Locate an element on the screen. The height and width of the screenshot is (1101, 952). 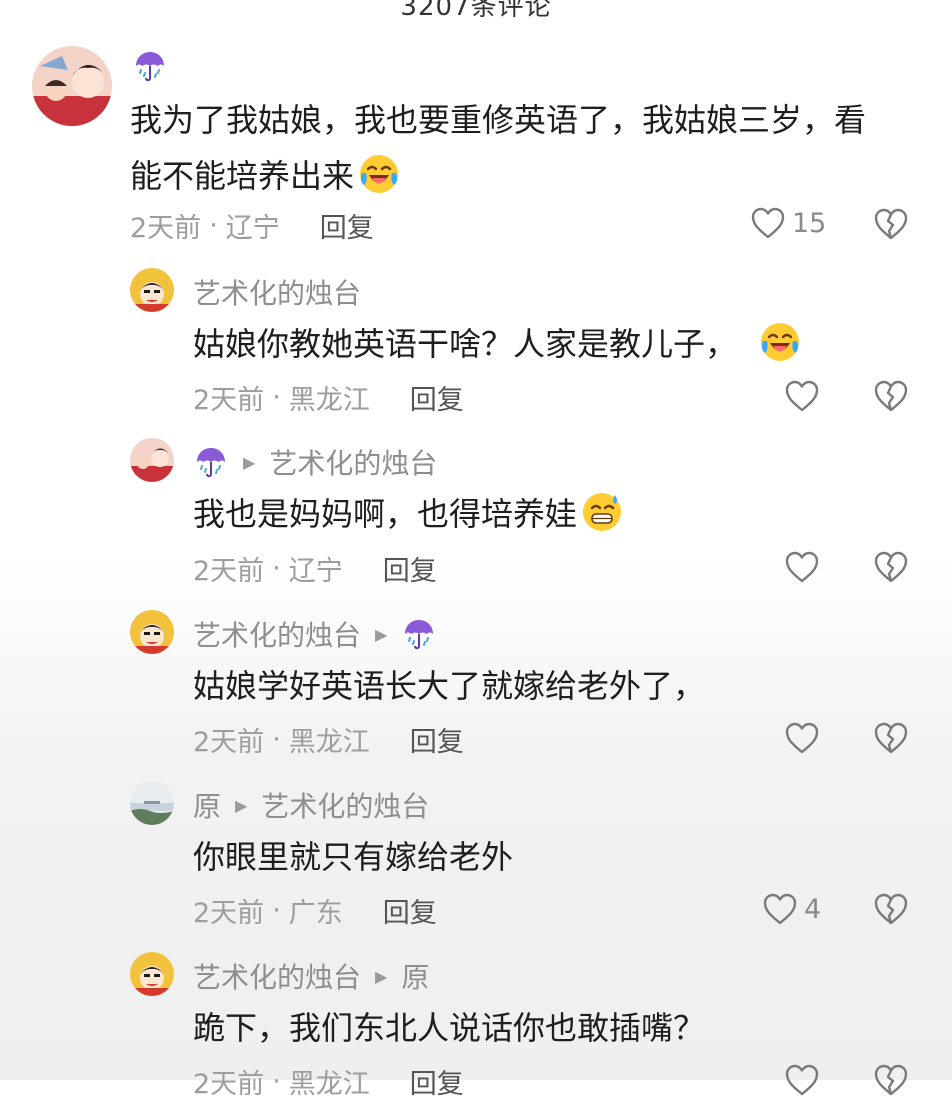
comment-text-span: 能不能培养出来 is located at coordinates (242, 176).